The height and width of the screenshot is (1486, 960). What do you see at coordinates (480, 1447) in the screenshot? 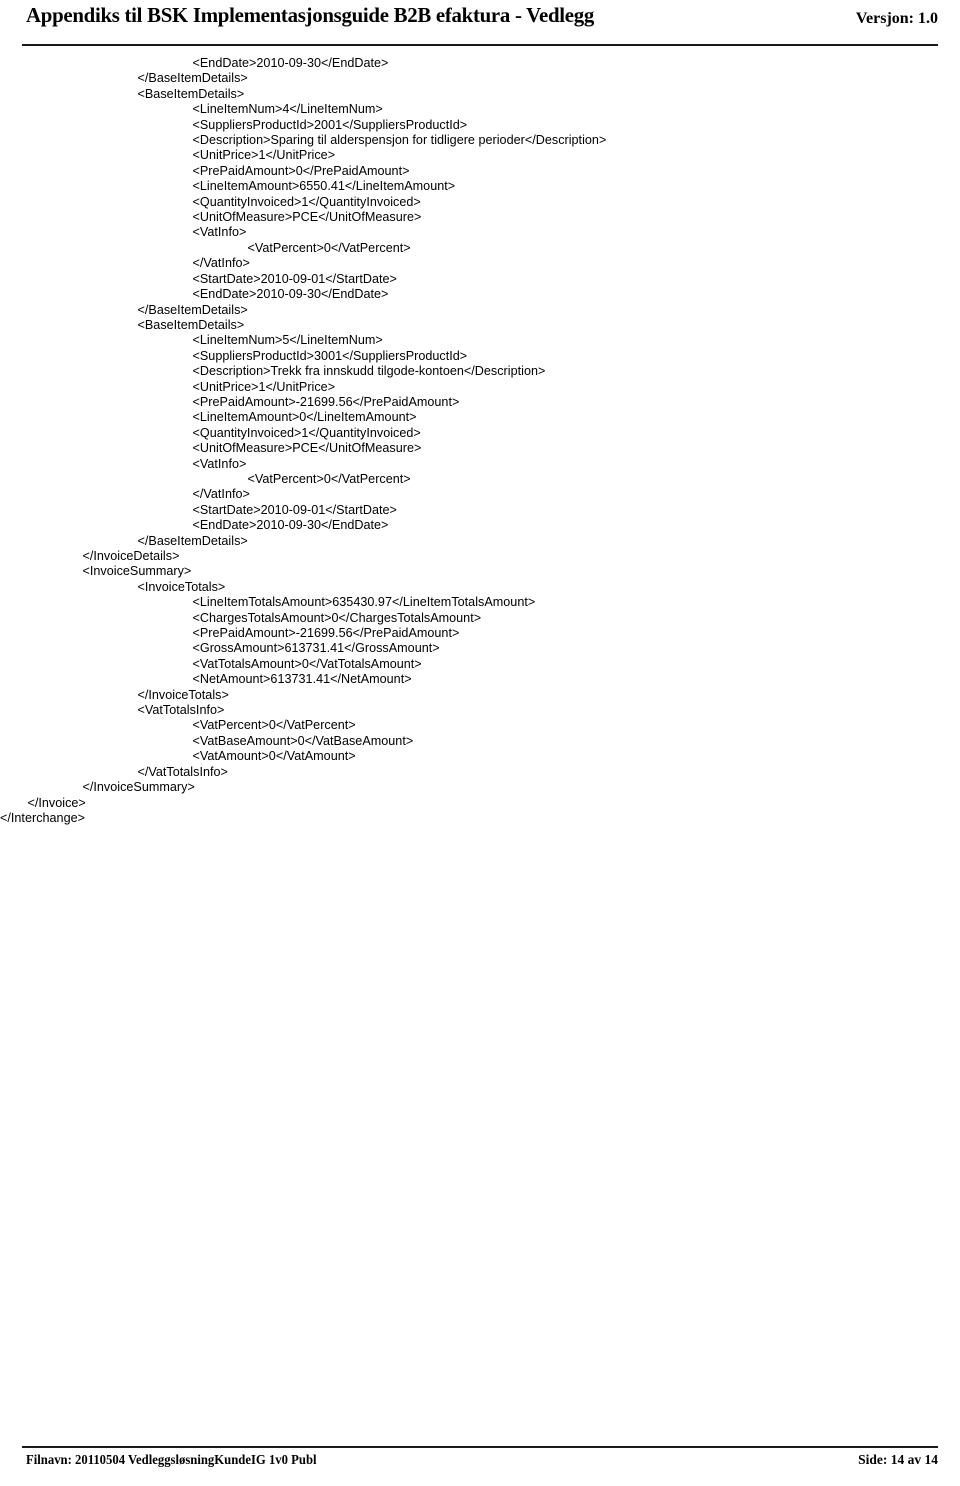
I see `footer-divider` at bounding box center [480, 1447].